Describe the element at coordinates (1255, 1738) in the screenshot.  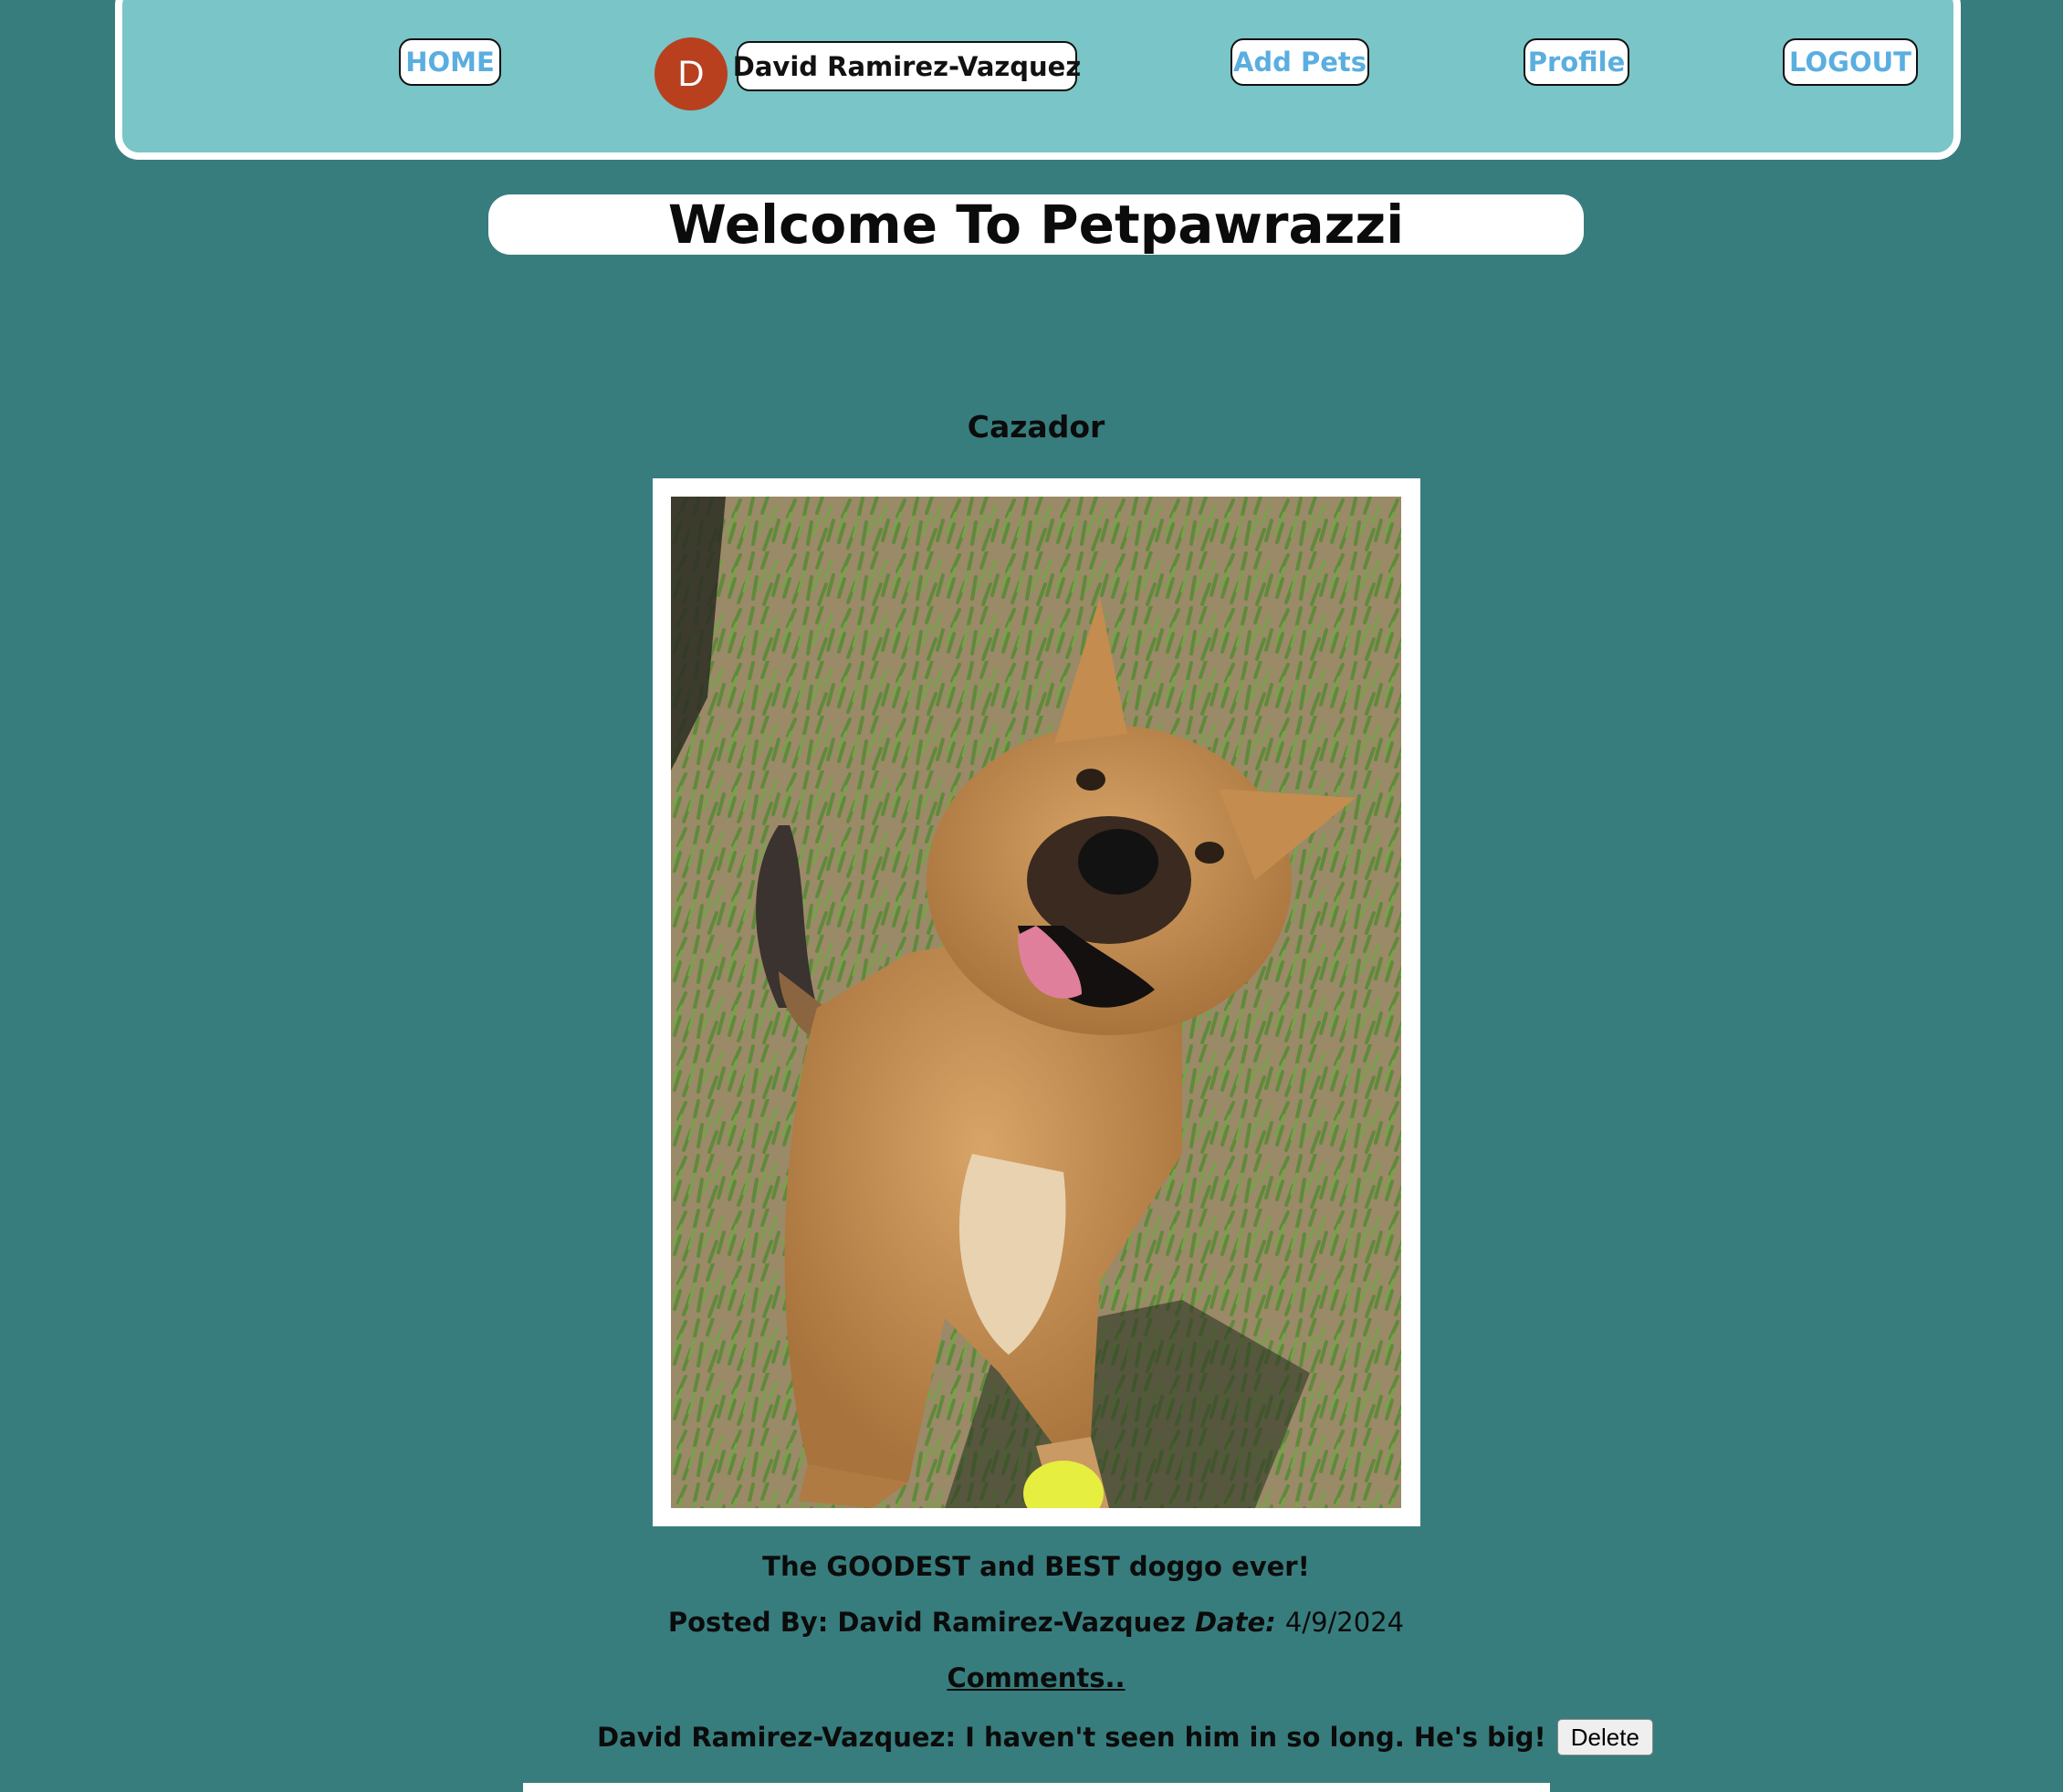
I see `comment-text: I haven't seen him in so long. He's big!` at that location.